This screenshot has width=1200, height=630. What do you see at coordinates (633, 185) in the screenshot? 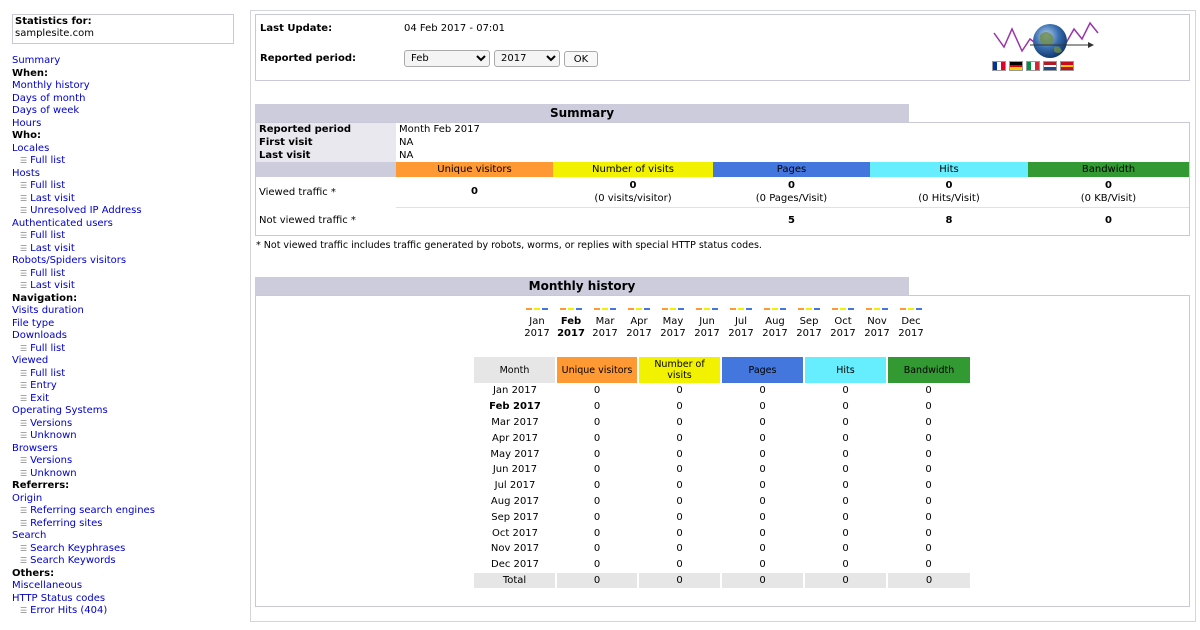
I see `viewed-visits-value: 0` at bounding box center [633, 185].